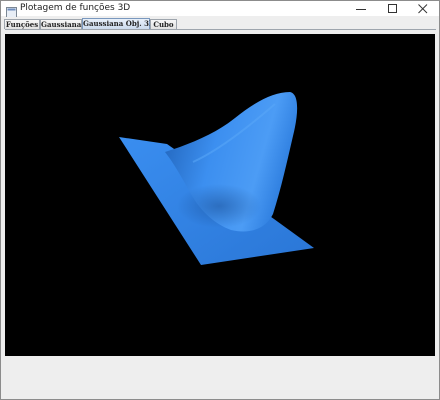 The image size is (440, 400). I want to click on minimize-button, so click(361, 8).